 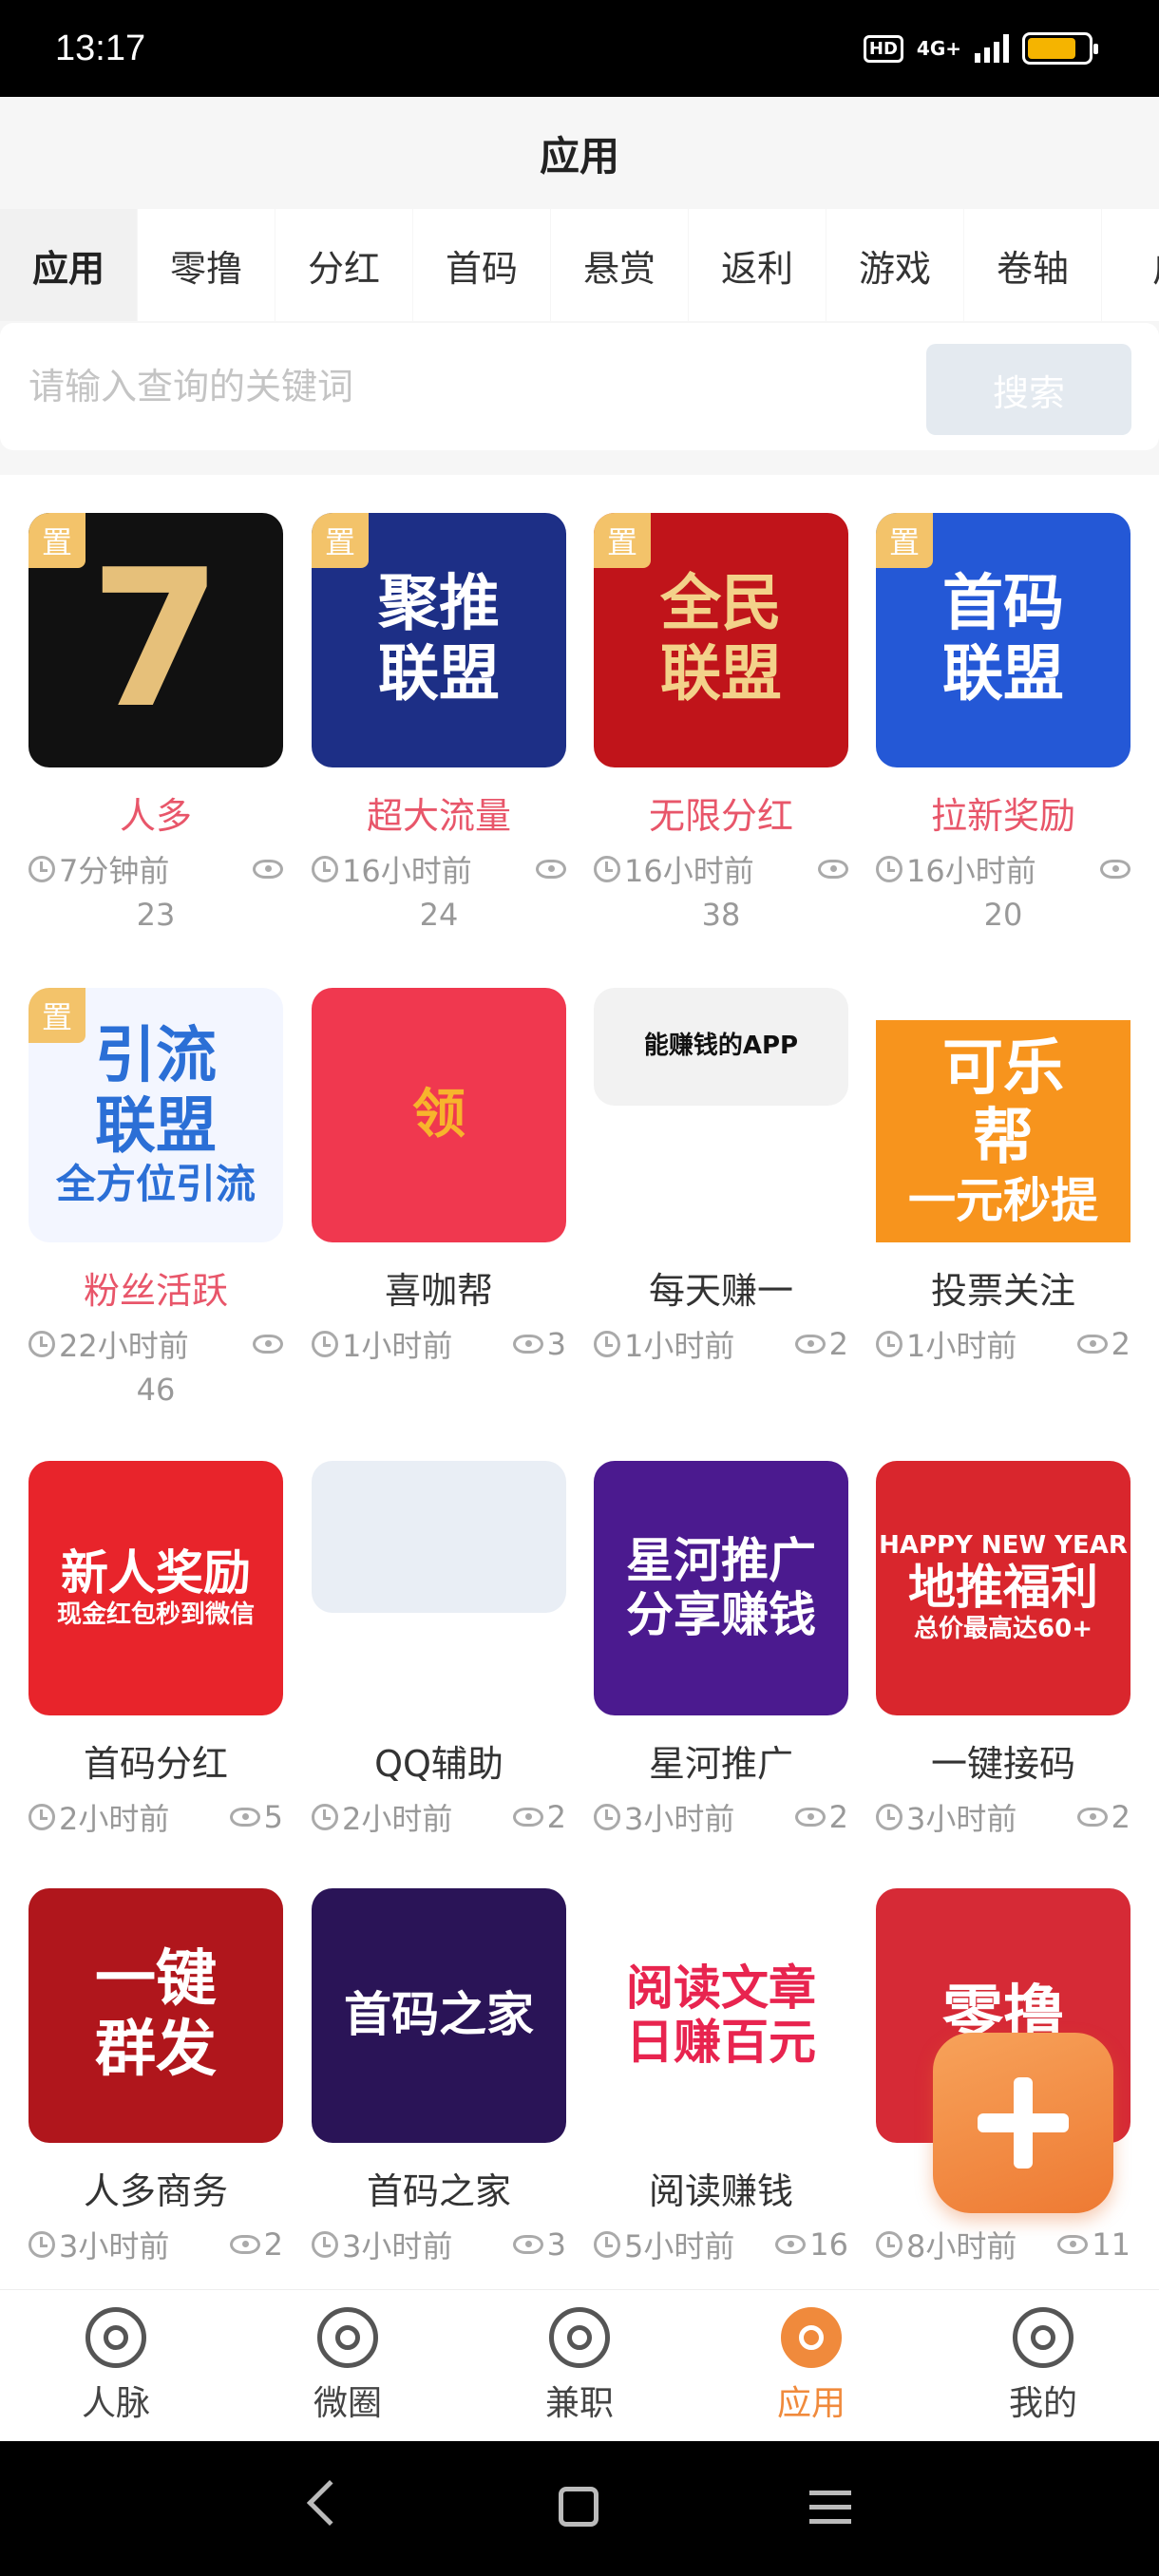 I want to click on app-thumbnail-art: 能赚钱的APP, so click(x=721, y=1047).